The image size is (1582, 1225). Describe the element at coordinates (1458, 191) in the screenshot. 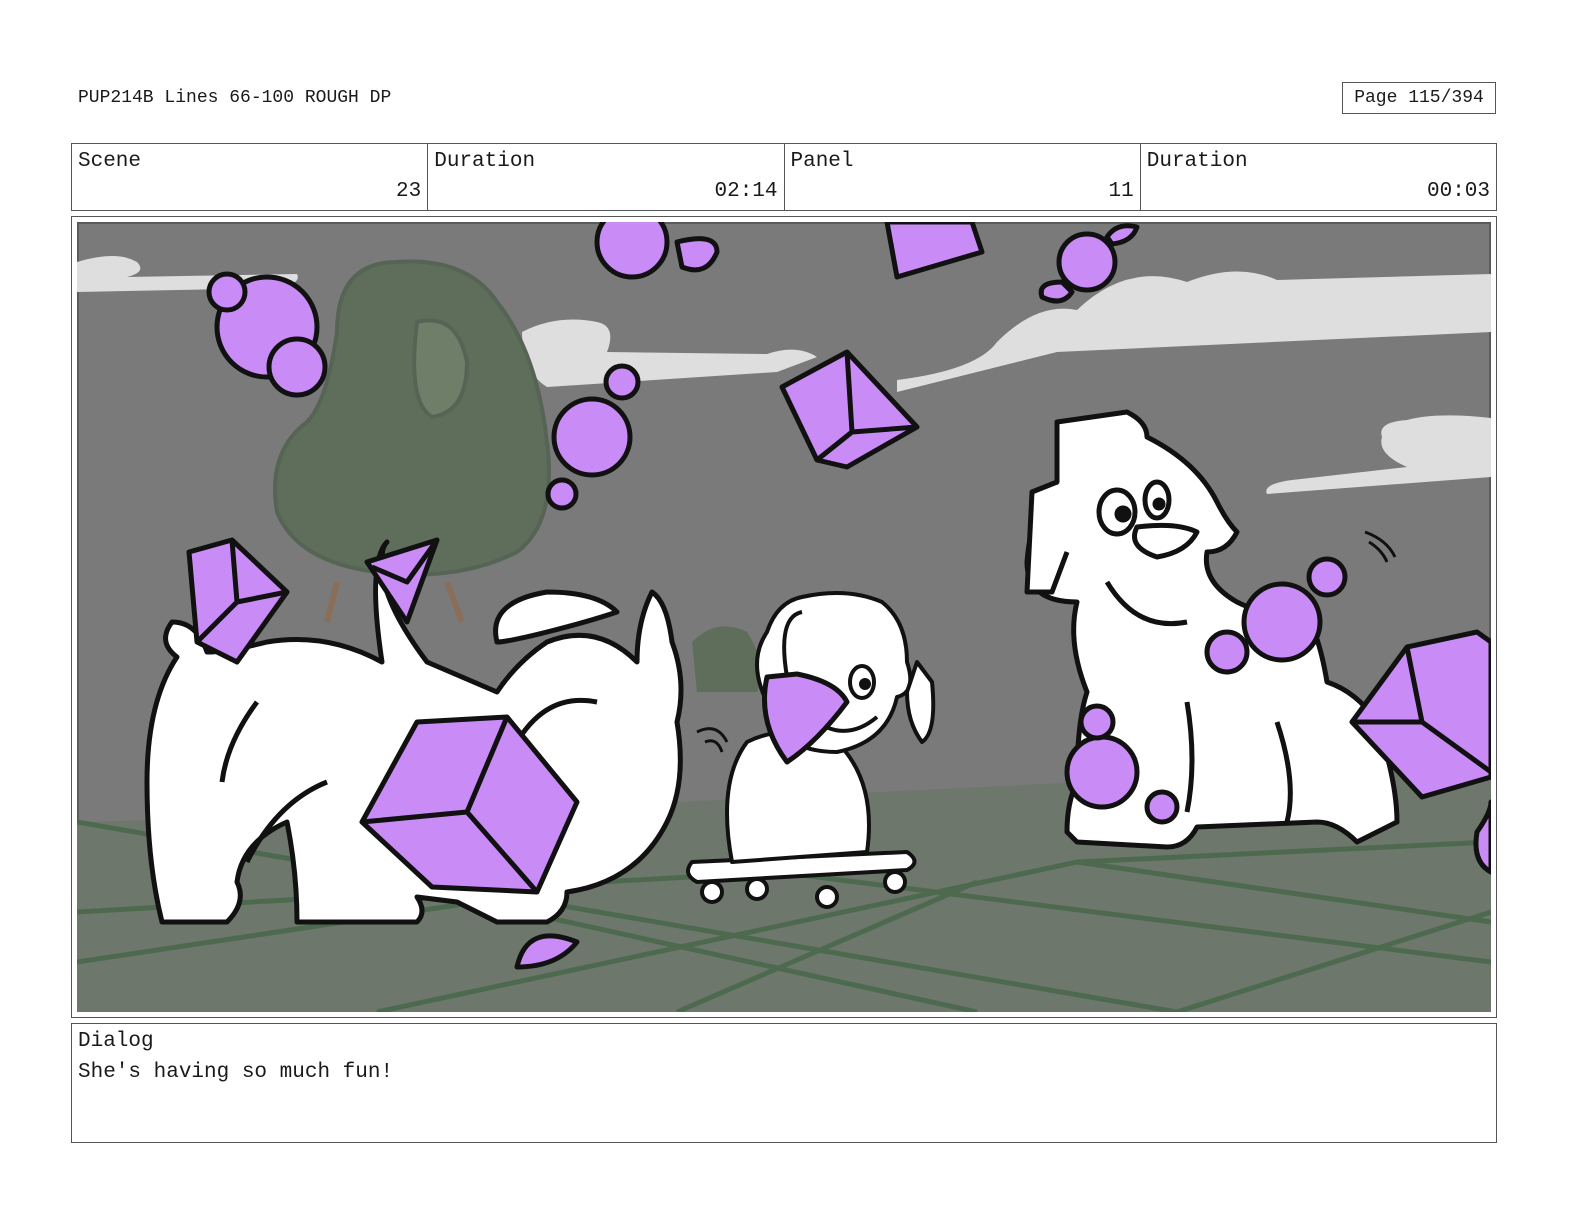

I see `panel-duration-value: 00:03` at that location.